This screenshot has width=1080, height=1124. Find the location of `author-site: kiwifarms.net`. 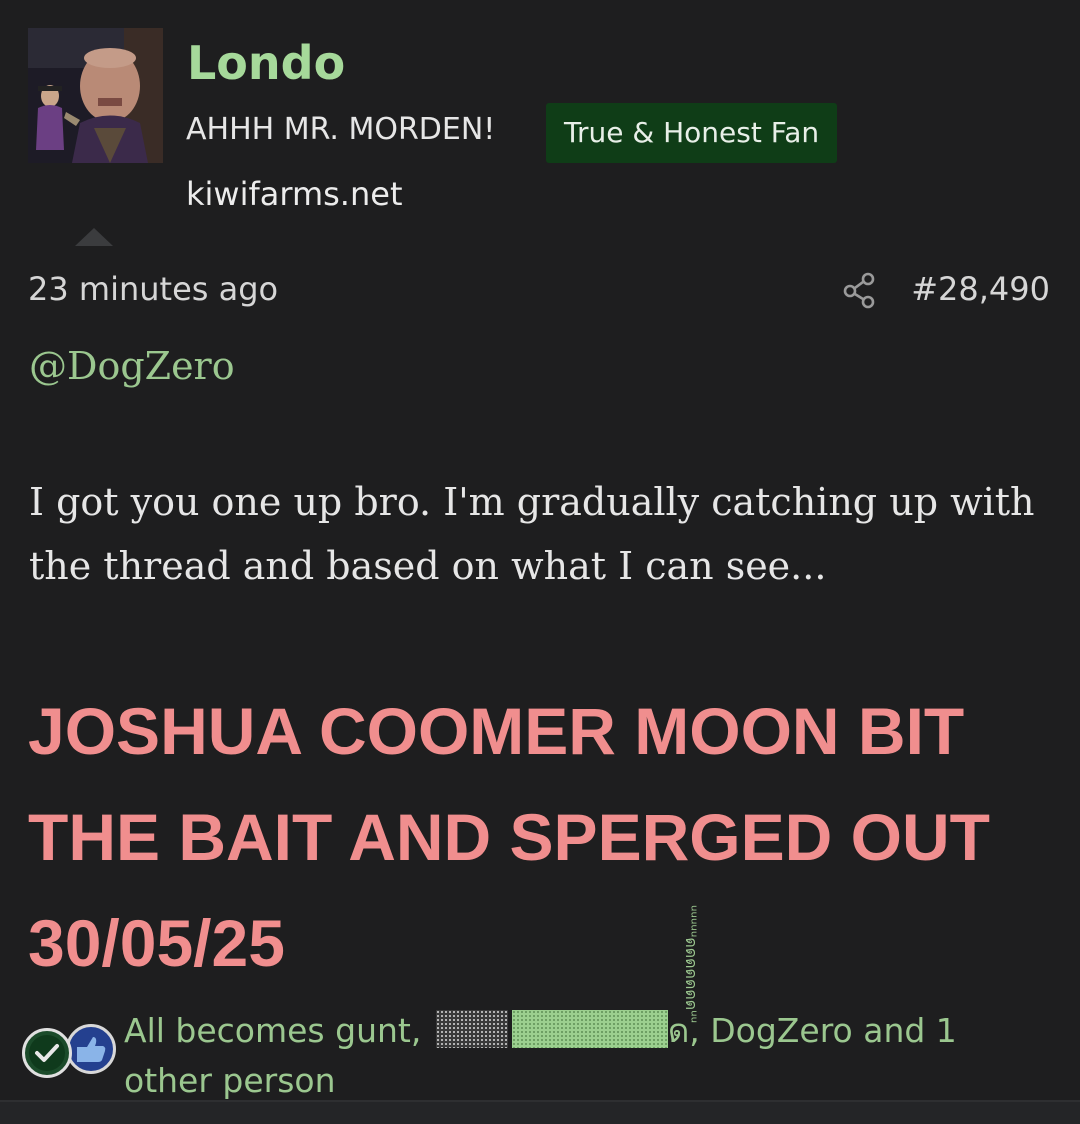

author-site: kiwifarms.net is located at coordinates (294, 194).